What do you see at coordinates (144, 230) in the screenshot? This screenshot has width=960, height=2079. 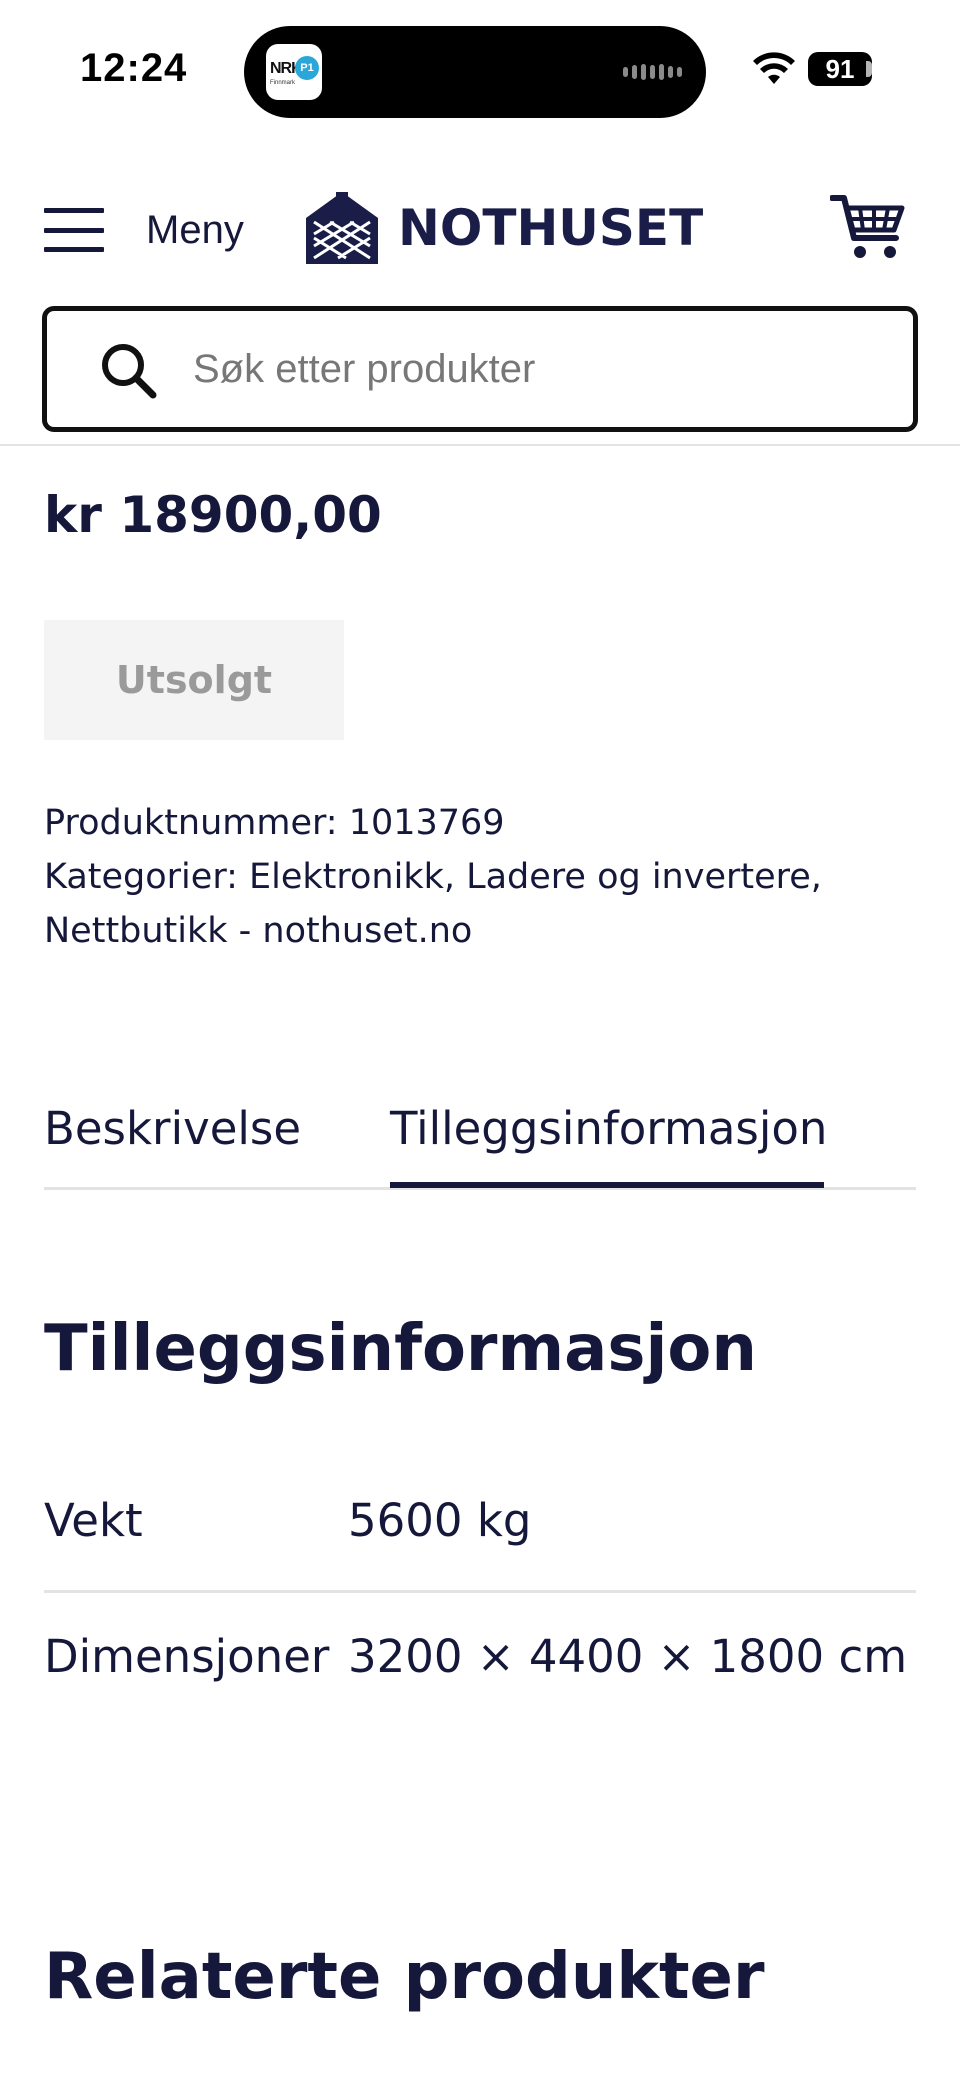 I see `menu-button: Meny` at bounding box center [144, 230].